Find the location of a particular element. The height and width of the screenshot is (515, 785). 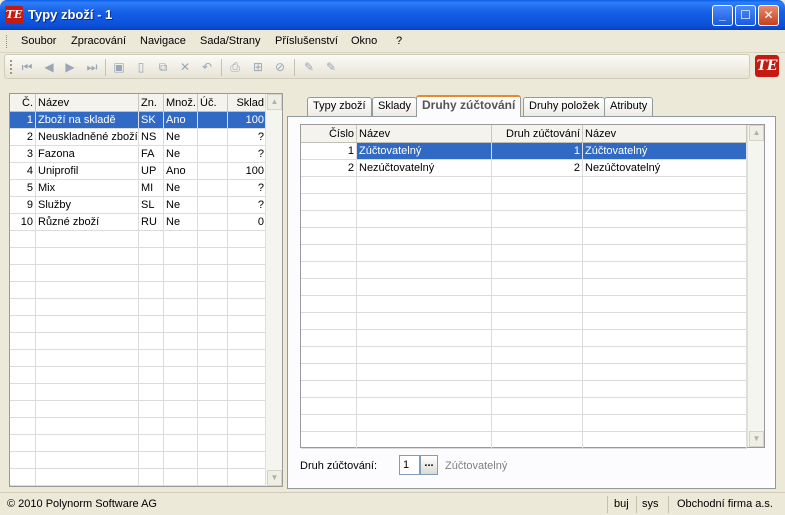

menu-zpracovani: Zpracování is located at coordinates (98, 41).